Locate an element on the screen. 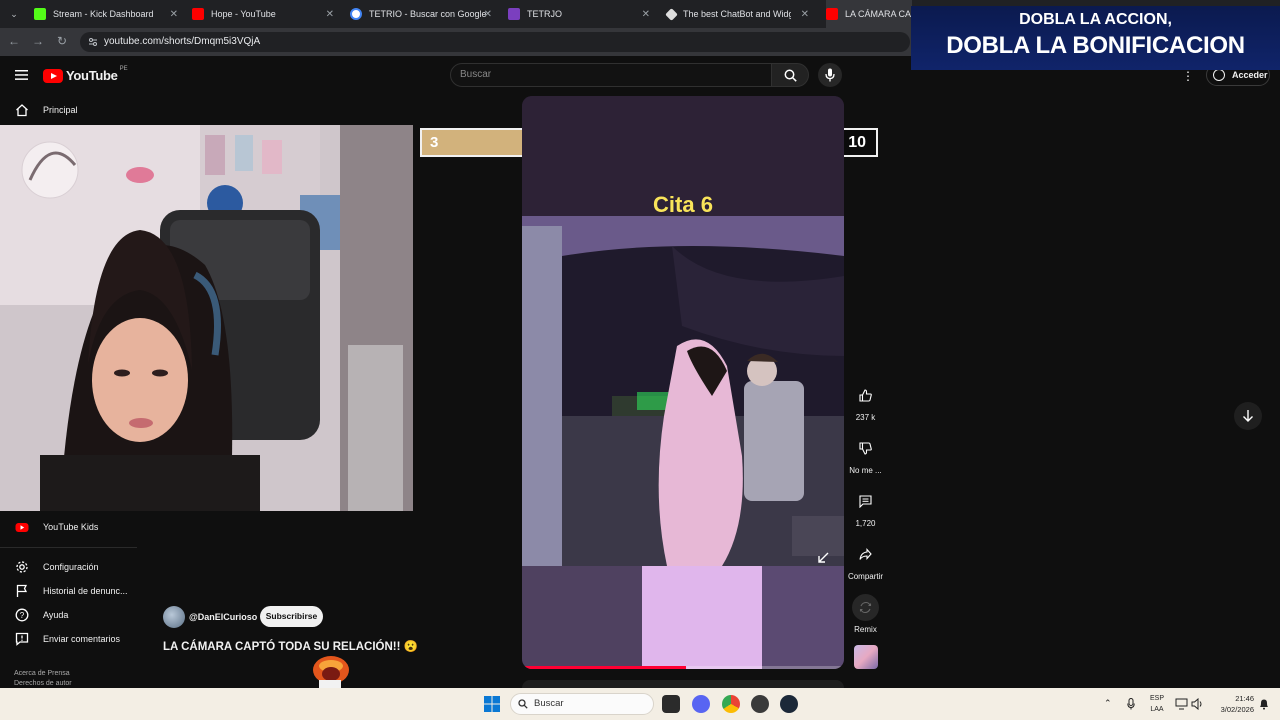 The image size is (1280, 720). task-view-icon is located at coordinates (671, 704).